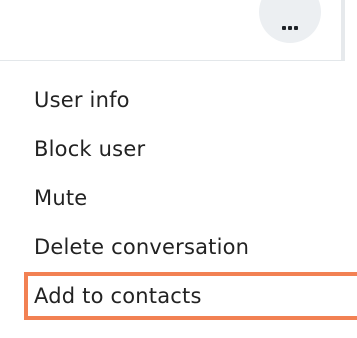 The height and width of the screenshot is (338, 357). I want to click on menu-item-label: User info, so click(82, 100).